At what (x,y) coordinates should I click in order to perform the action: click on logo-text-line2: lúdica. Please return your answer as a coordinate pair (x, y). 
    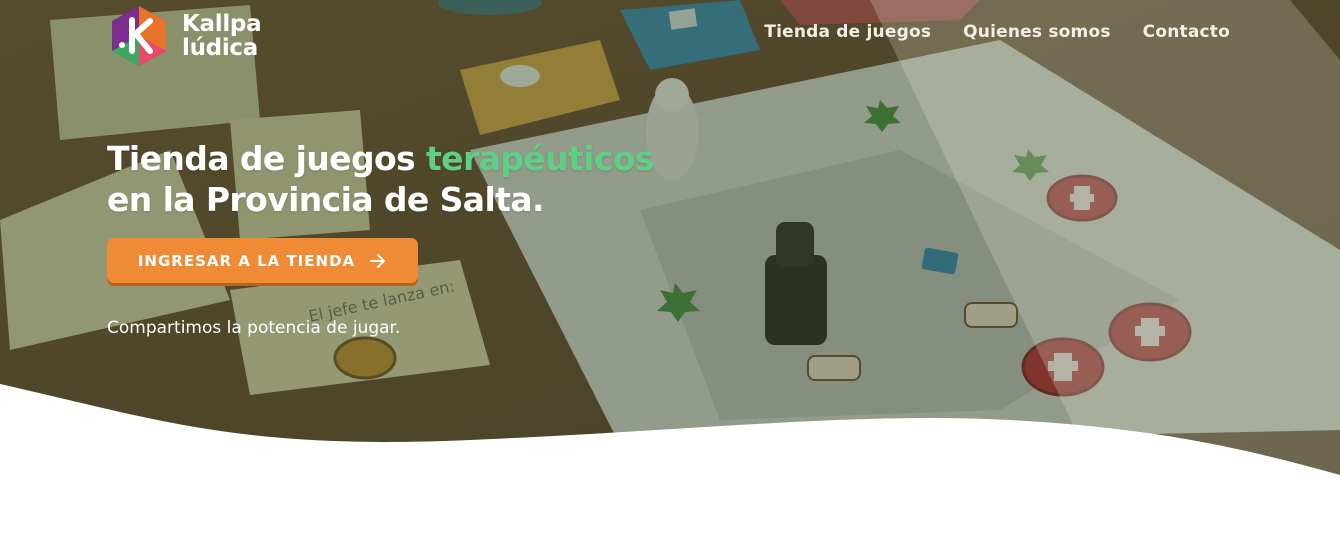
    Looking at the image, I should click on (220, 48).